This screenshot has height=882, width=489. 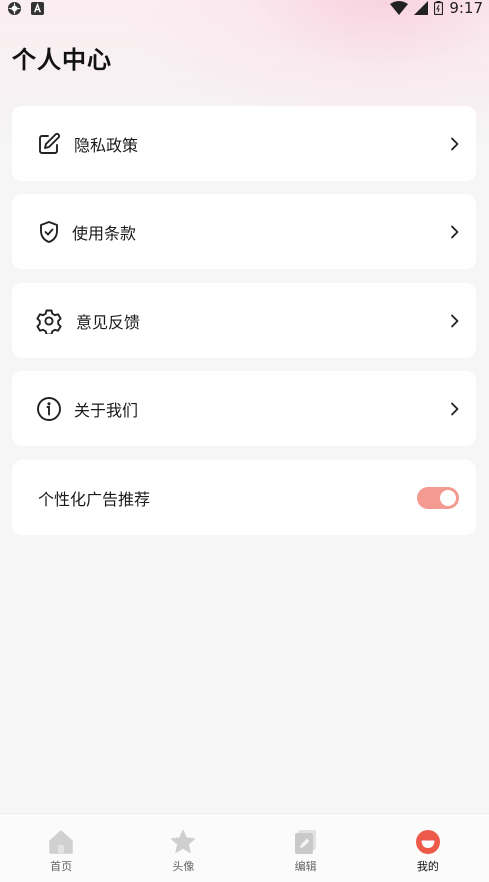 I want to click on menu-item-feedback: 意见反馈, so click(x=244, y=320).